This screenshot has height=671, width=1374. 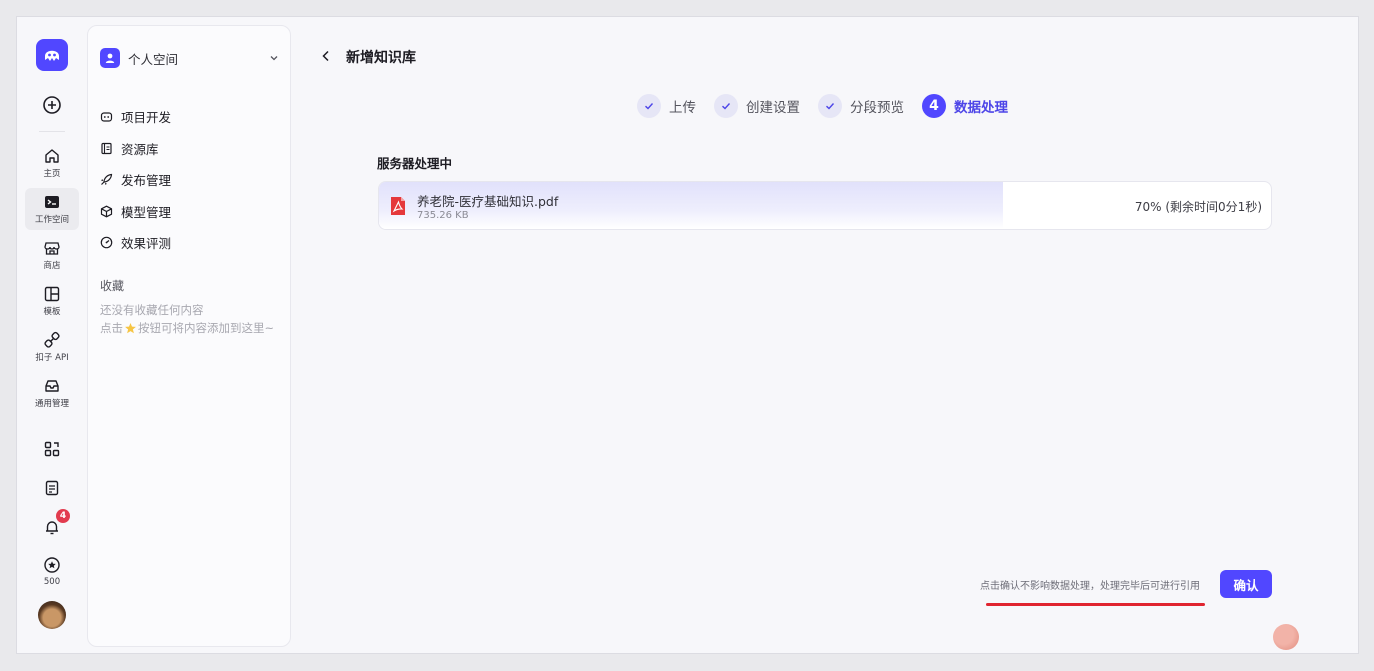 I want to click on step-settings: 创建设置, so click(x=757, y=106).